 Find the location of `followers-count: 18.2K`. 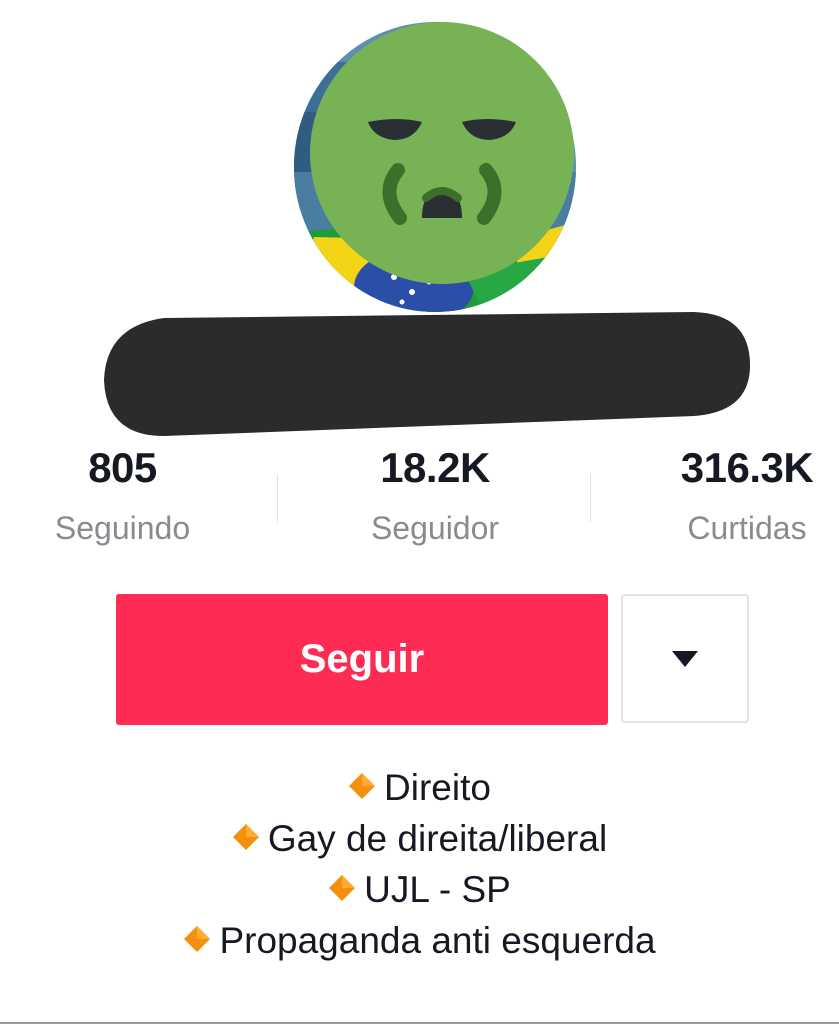

followers-count: 18.2K is located at coordinates (435, 467).